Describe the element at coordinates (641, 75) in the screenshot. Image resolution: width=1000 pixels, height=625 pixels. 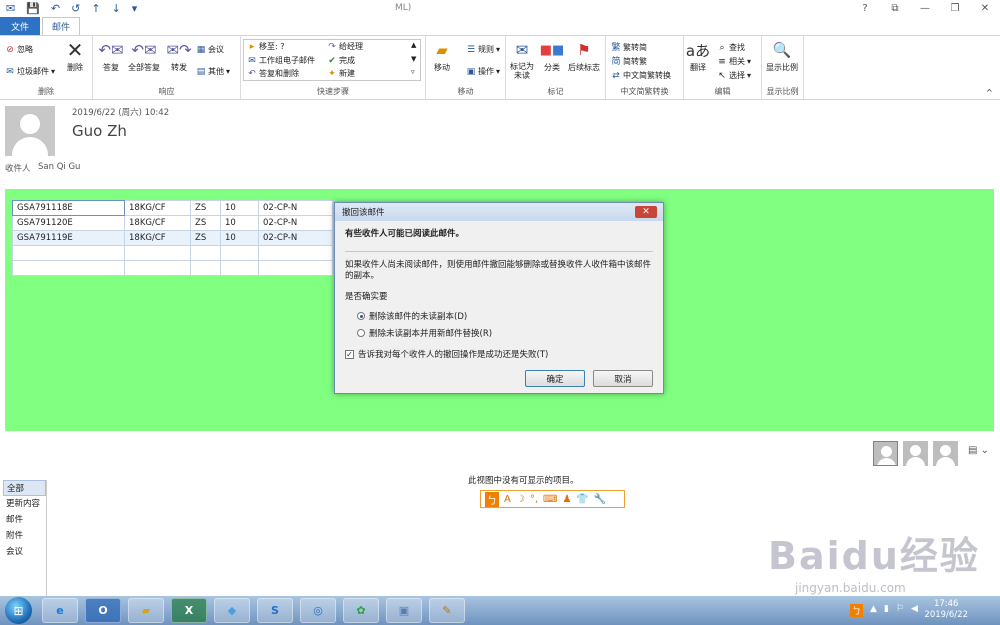
I see `convert-button: ⇄ 中文简繁转换` at that location.